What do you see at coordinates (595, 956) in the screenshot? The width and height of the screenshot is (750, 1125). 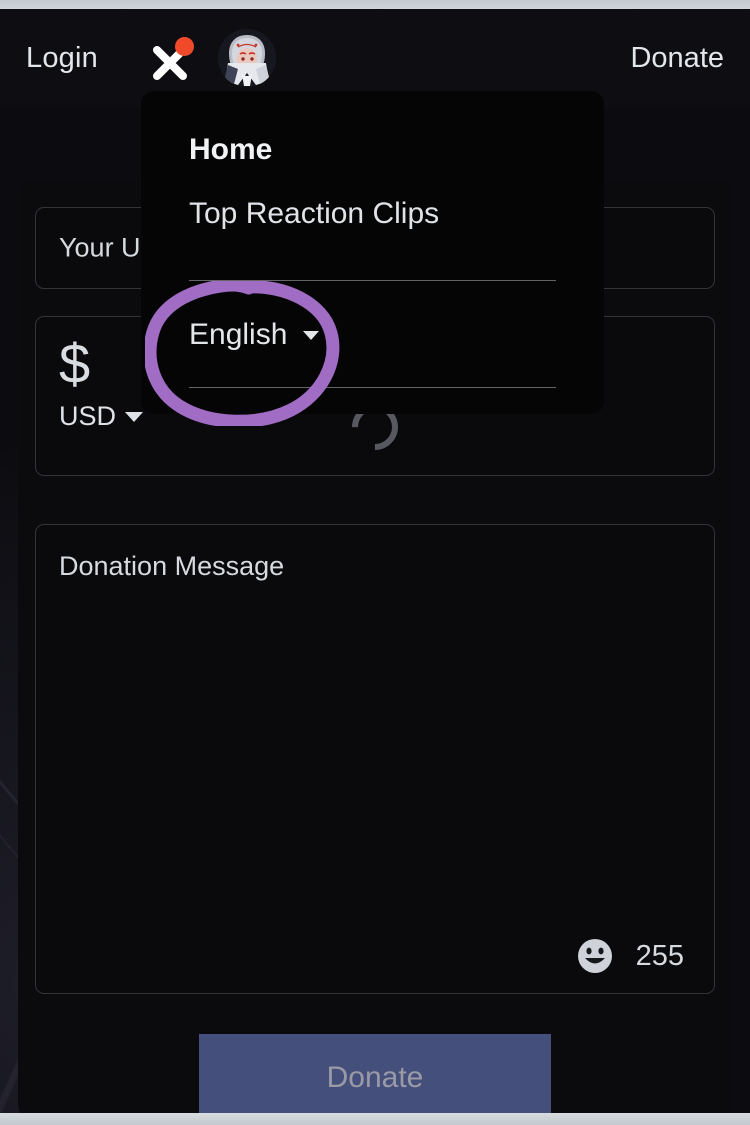 I see `smiley-face-icon` at bounding box center [595, 956].